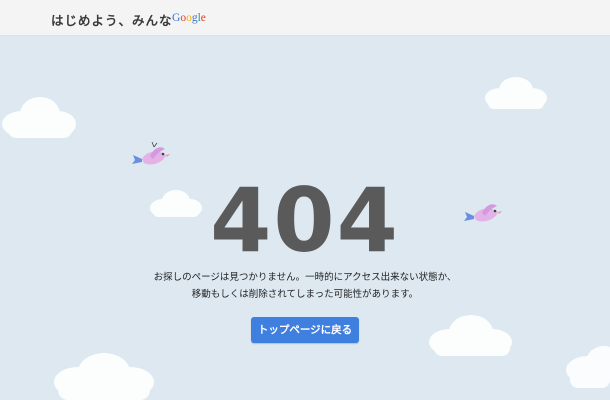 This screenshot has height=400, width=610. I want to click on error-message-line2: 移動もしくは削除されてしまった可能性があります。, so click(305, 294).